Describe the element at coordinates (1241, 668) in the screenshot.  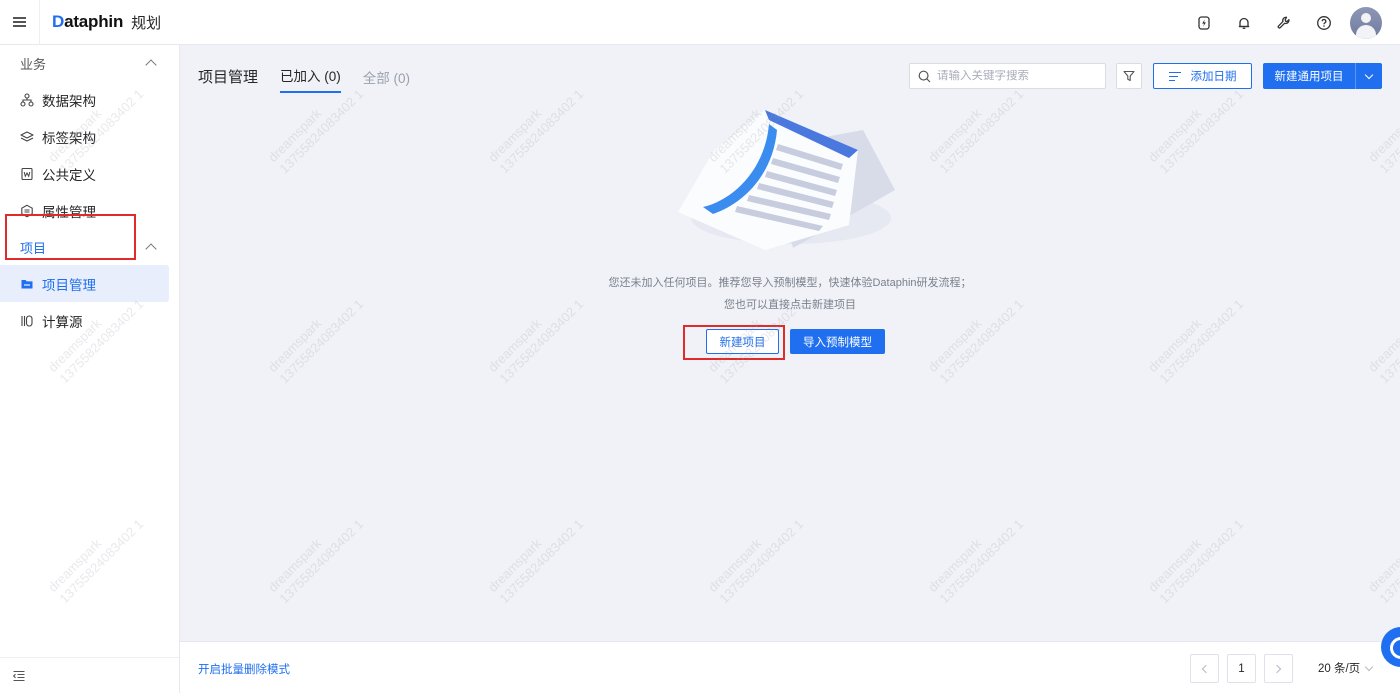
I see `page-number-1: 1` at that location.